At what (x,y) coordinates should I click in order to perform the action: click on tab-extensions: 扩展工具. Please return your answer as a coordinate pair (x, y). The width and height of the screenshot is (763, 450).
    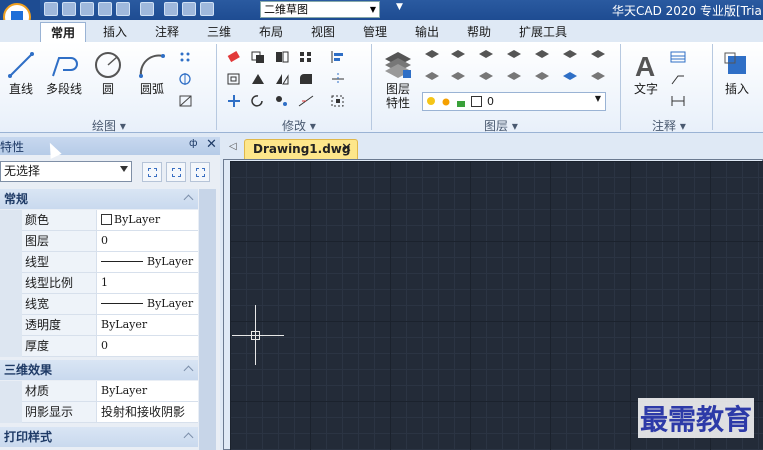
    Looking at the image, I should click on (543, 32).